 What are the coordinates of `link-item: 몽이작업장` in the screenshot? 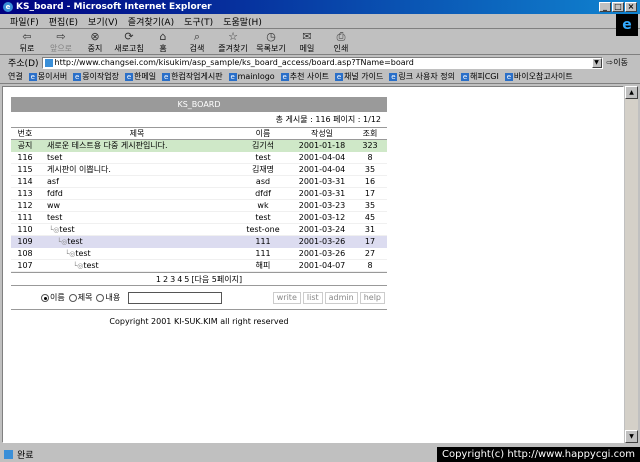 It's located at (96, 76).